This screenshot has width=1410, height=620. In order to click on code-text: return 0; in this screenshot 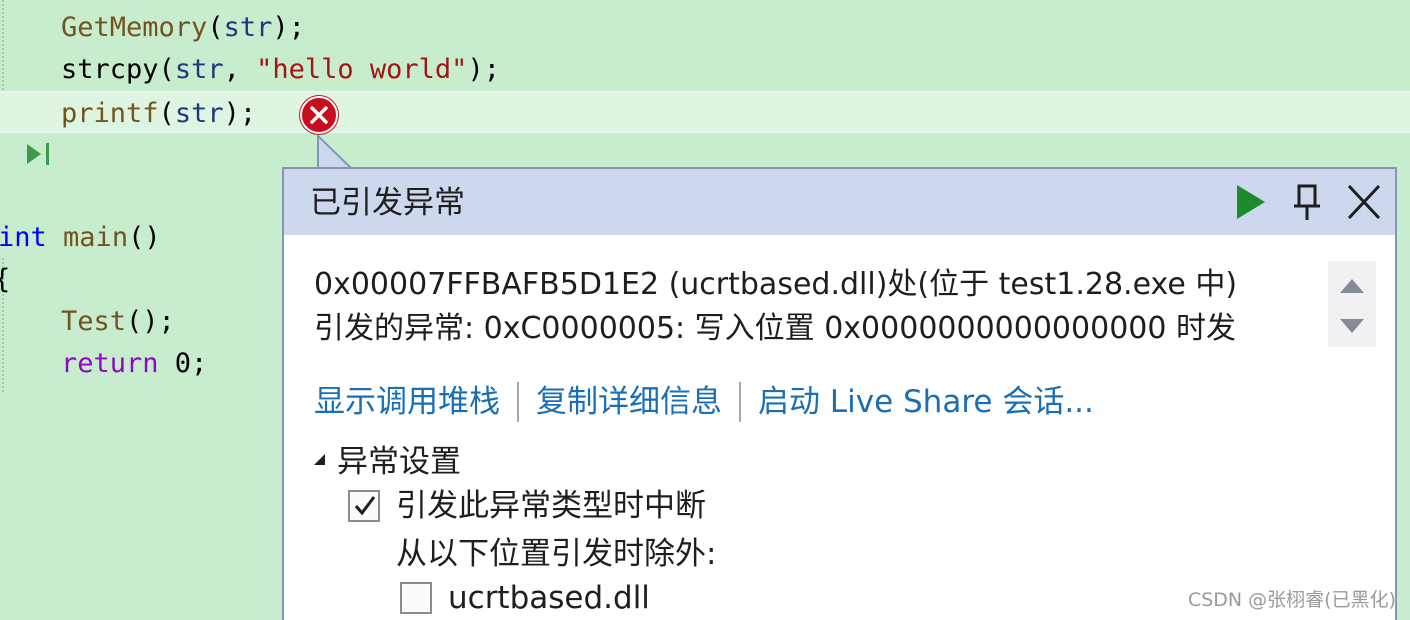, I will do `click(134, 364)`.